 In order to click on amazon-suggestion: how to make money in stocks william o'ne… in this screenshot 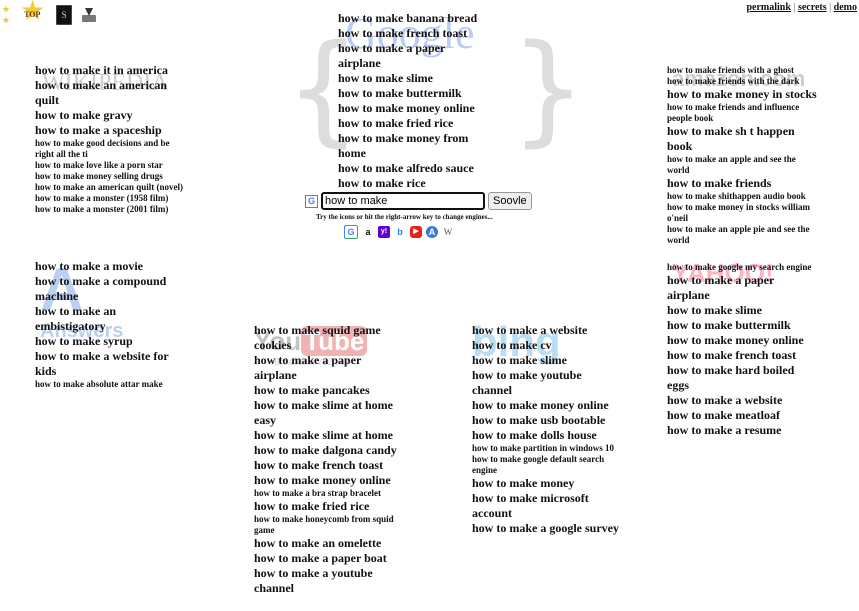, I will do `click(743, 213)`.